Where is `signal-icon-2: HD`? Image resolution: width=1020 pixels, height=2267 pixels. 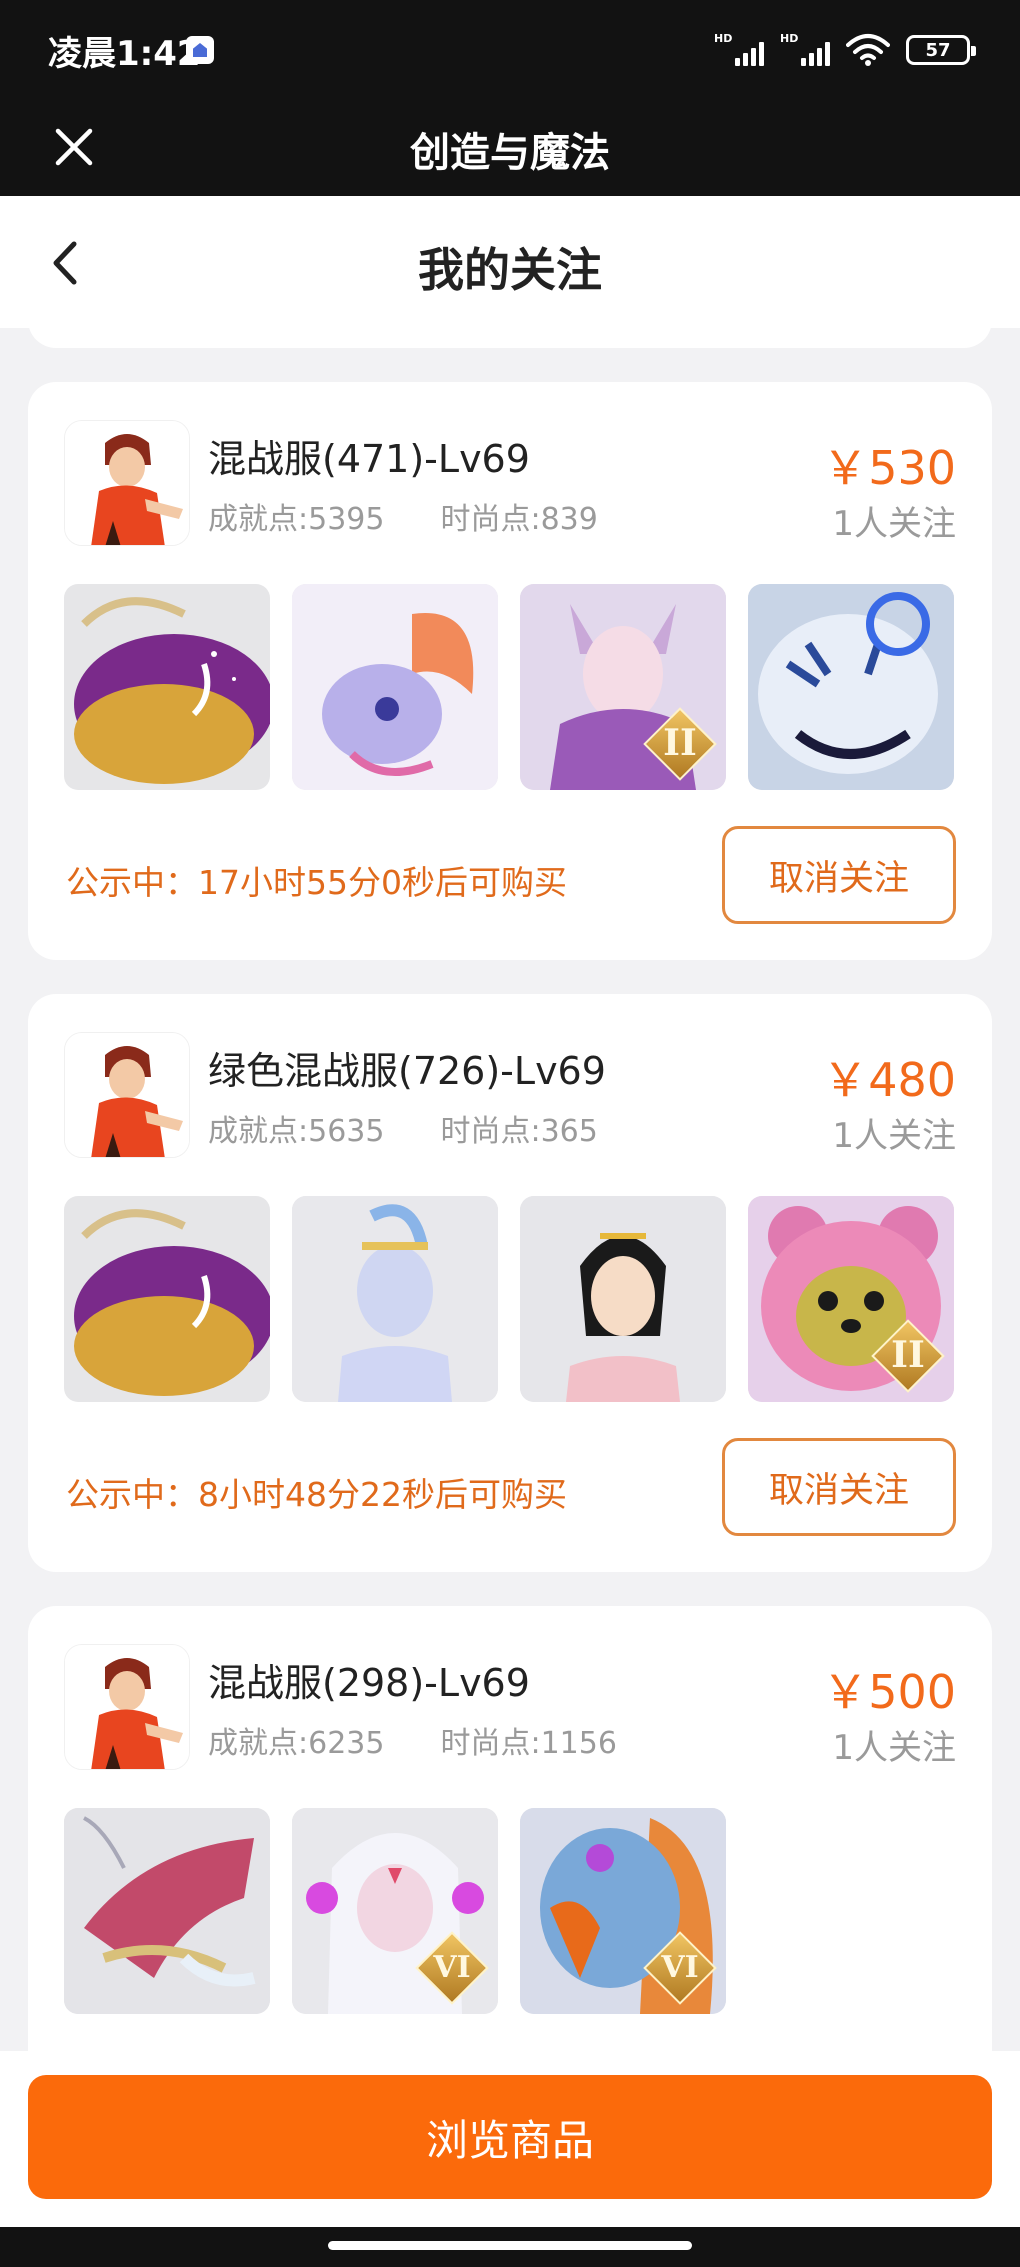
signal-icon-2: HD is located at coordinates (805, 50).